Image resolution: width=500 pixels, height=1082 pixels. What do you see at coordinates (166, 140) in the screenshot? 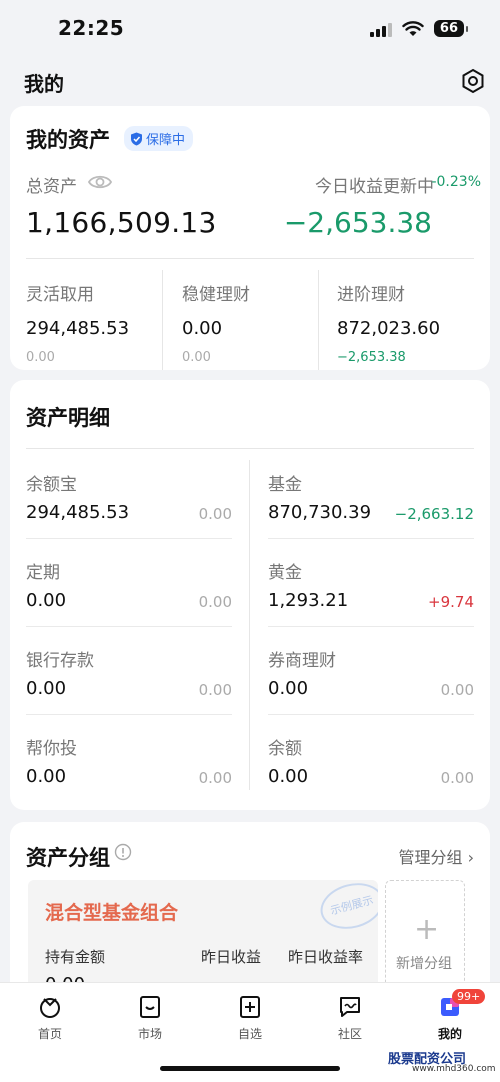
I see `protection-badge-label: 保障中` at bounding box center [166, 140].